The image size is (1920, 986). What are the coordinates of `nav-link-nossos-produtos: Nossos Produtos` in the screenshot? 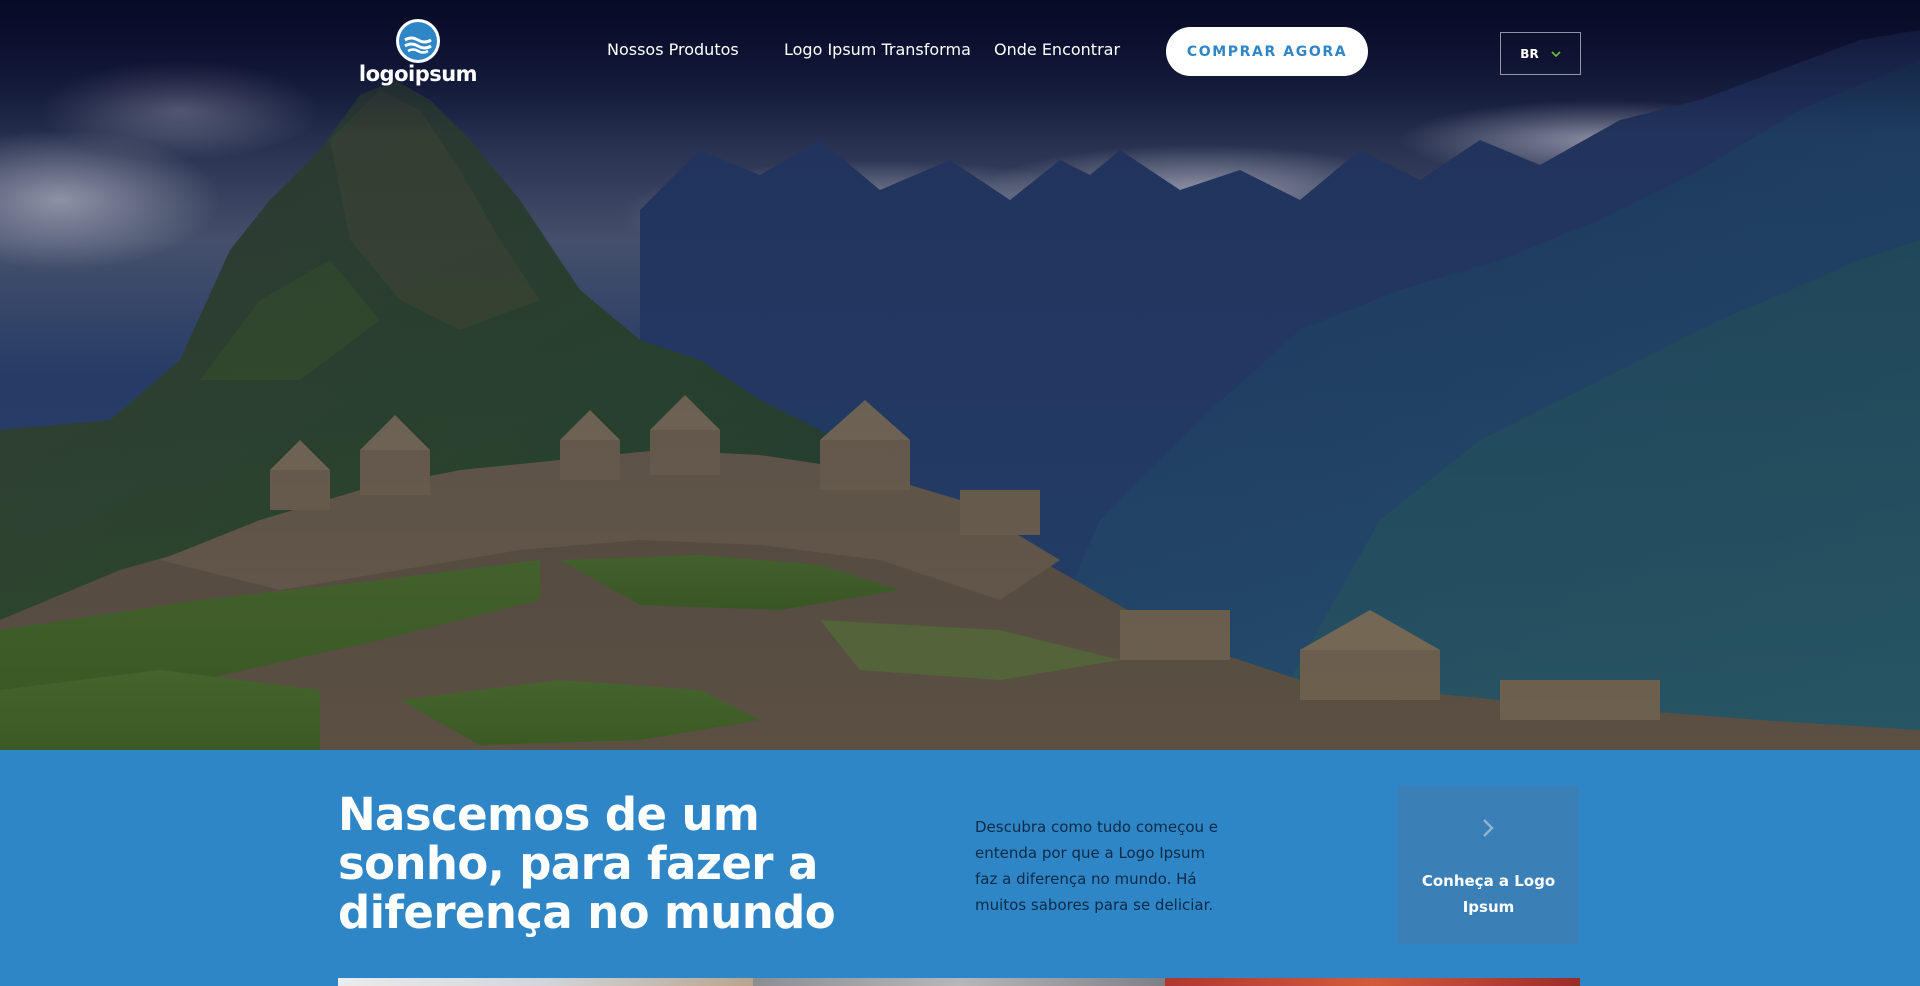 It's located at (673, 49).